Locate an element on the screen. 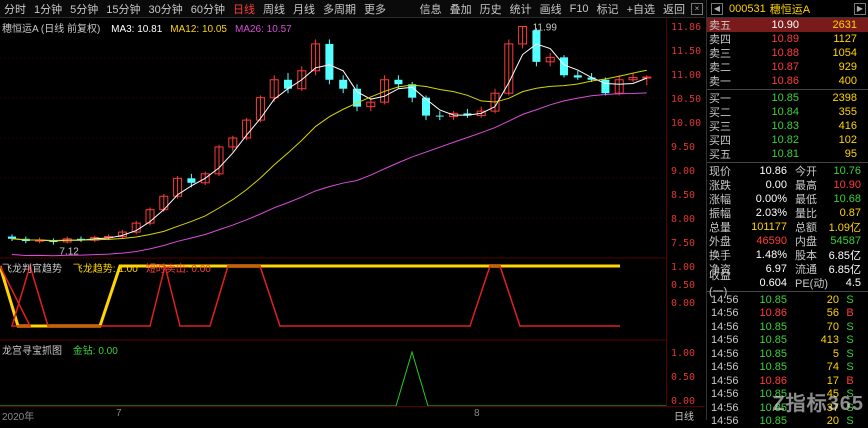  period-tab: 周线 is located at coordinates (274, 9).